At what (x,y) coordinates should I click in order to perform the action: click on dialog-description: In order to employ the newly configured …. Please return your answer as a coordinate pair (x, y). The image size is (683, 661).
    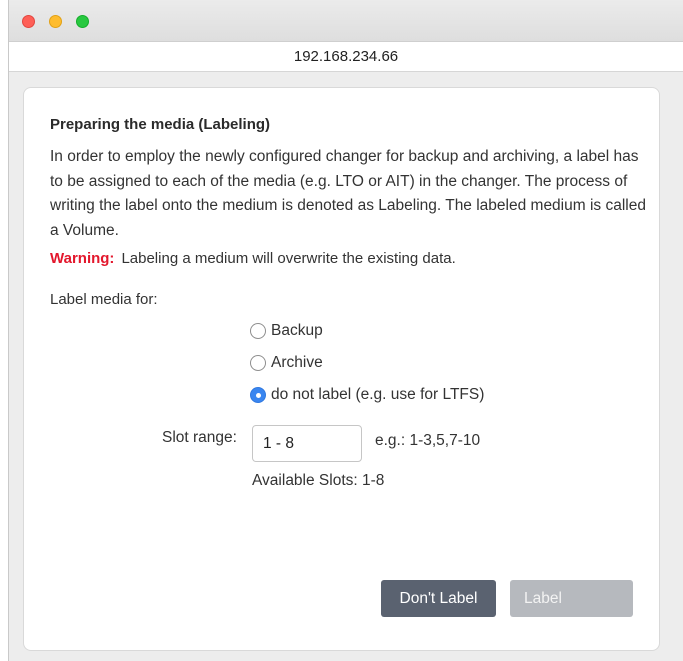
    Looking at the image, I should click on (348, 193).